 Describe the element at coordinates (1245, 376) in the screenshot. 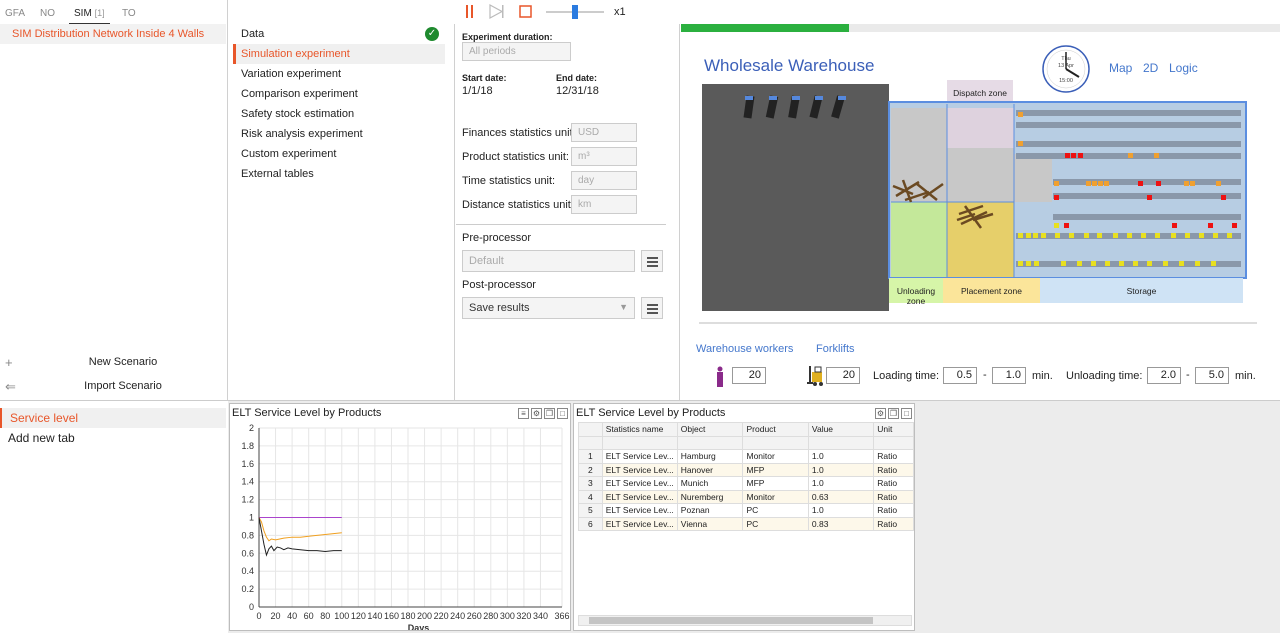

I see `unloading-unit: min.` at that location.